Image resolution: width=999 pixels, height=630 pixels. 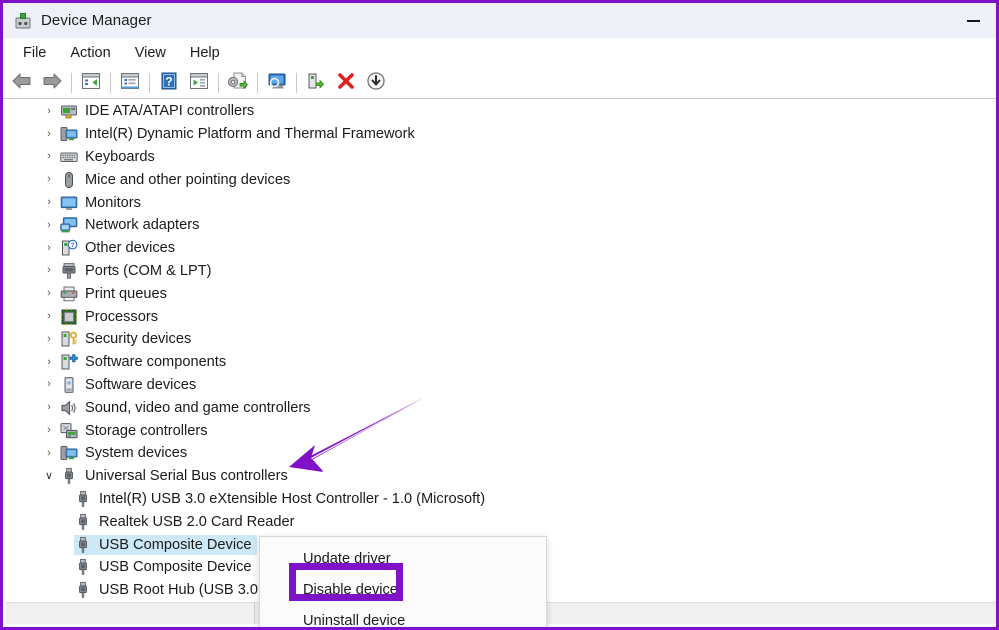 What do you see at coordinates (69, 362) in the screenshot?
I see `software-component-icon` at bounding box center [69, 362].